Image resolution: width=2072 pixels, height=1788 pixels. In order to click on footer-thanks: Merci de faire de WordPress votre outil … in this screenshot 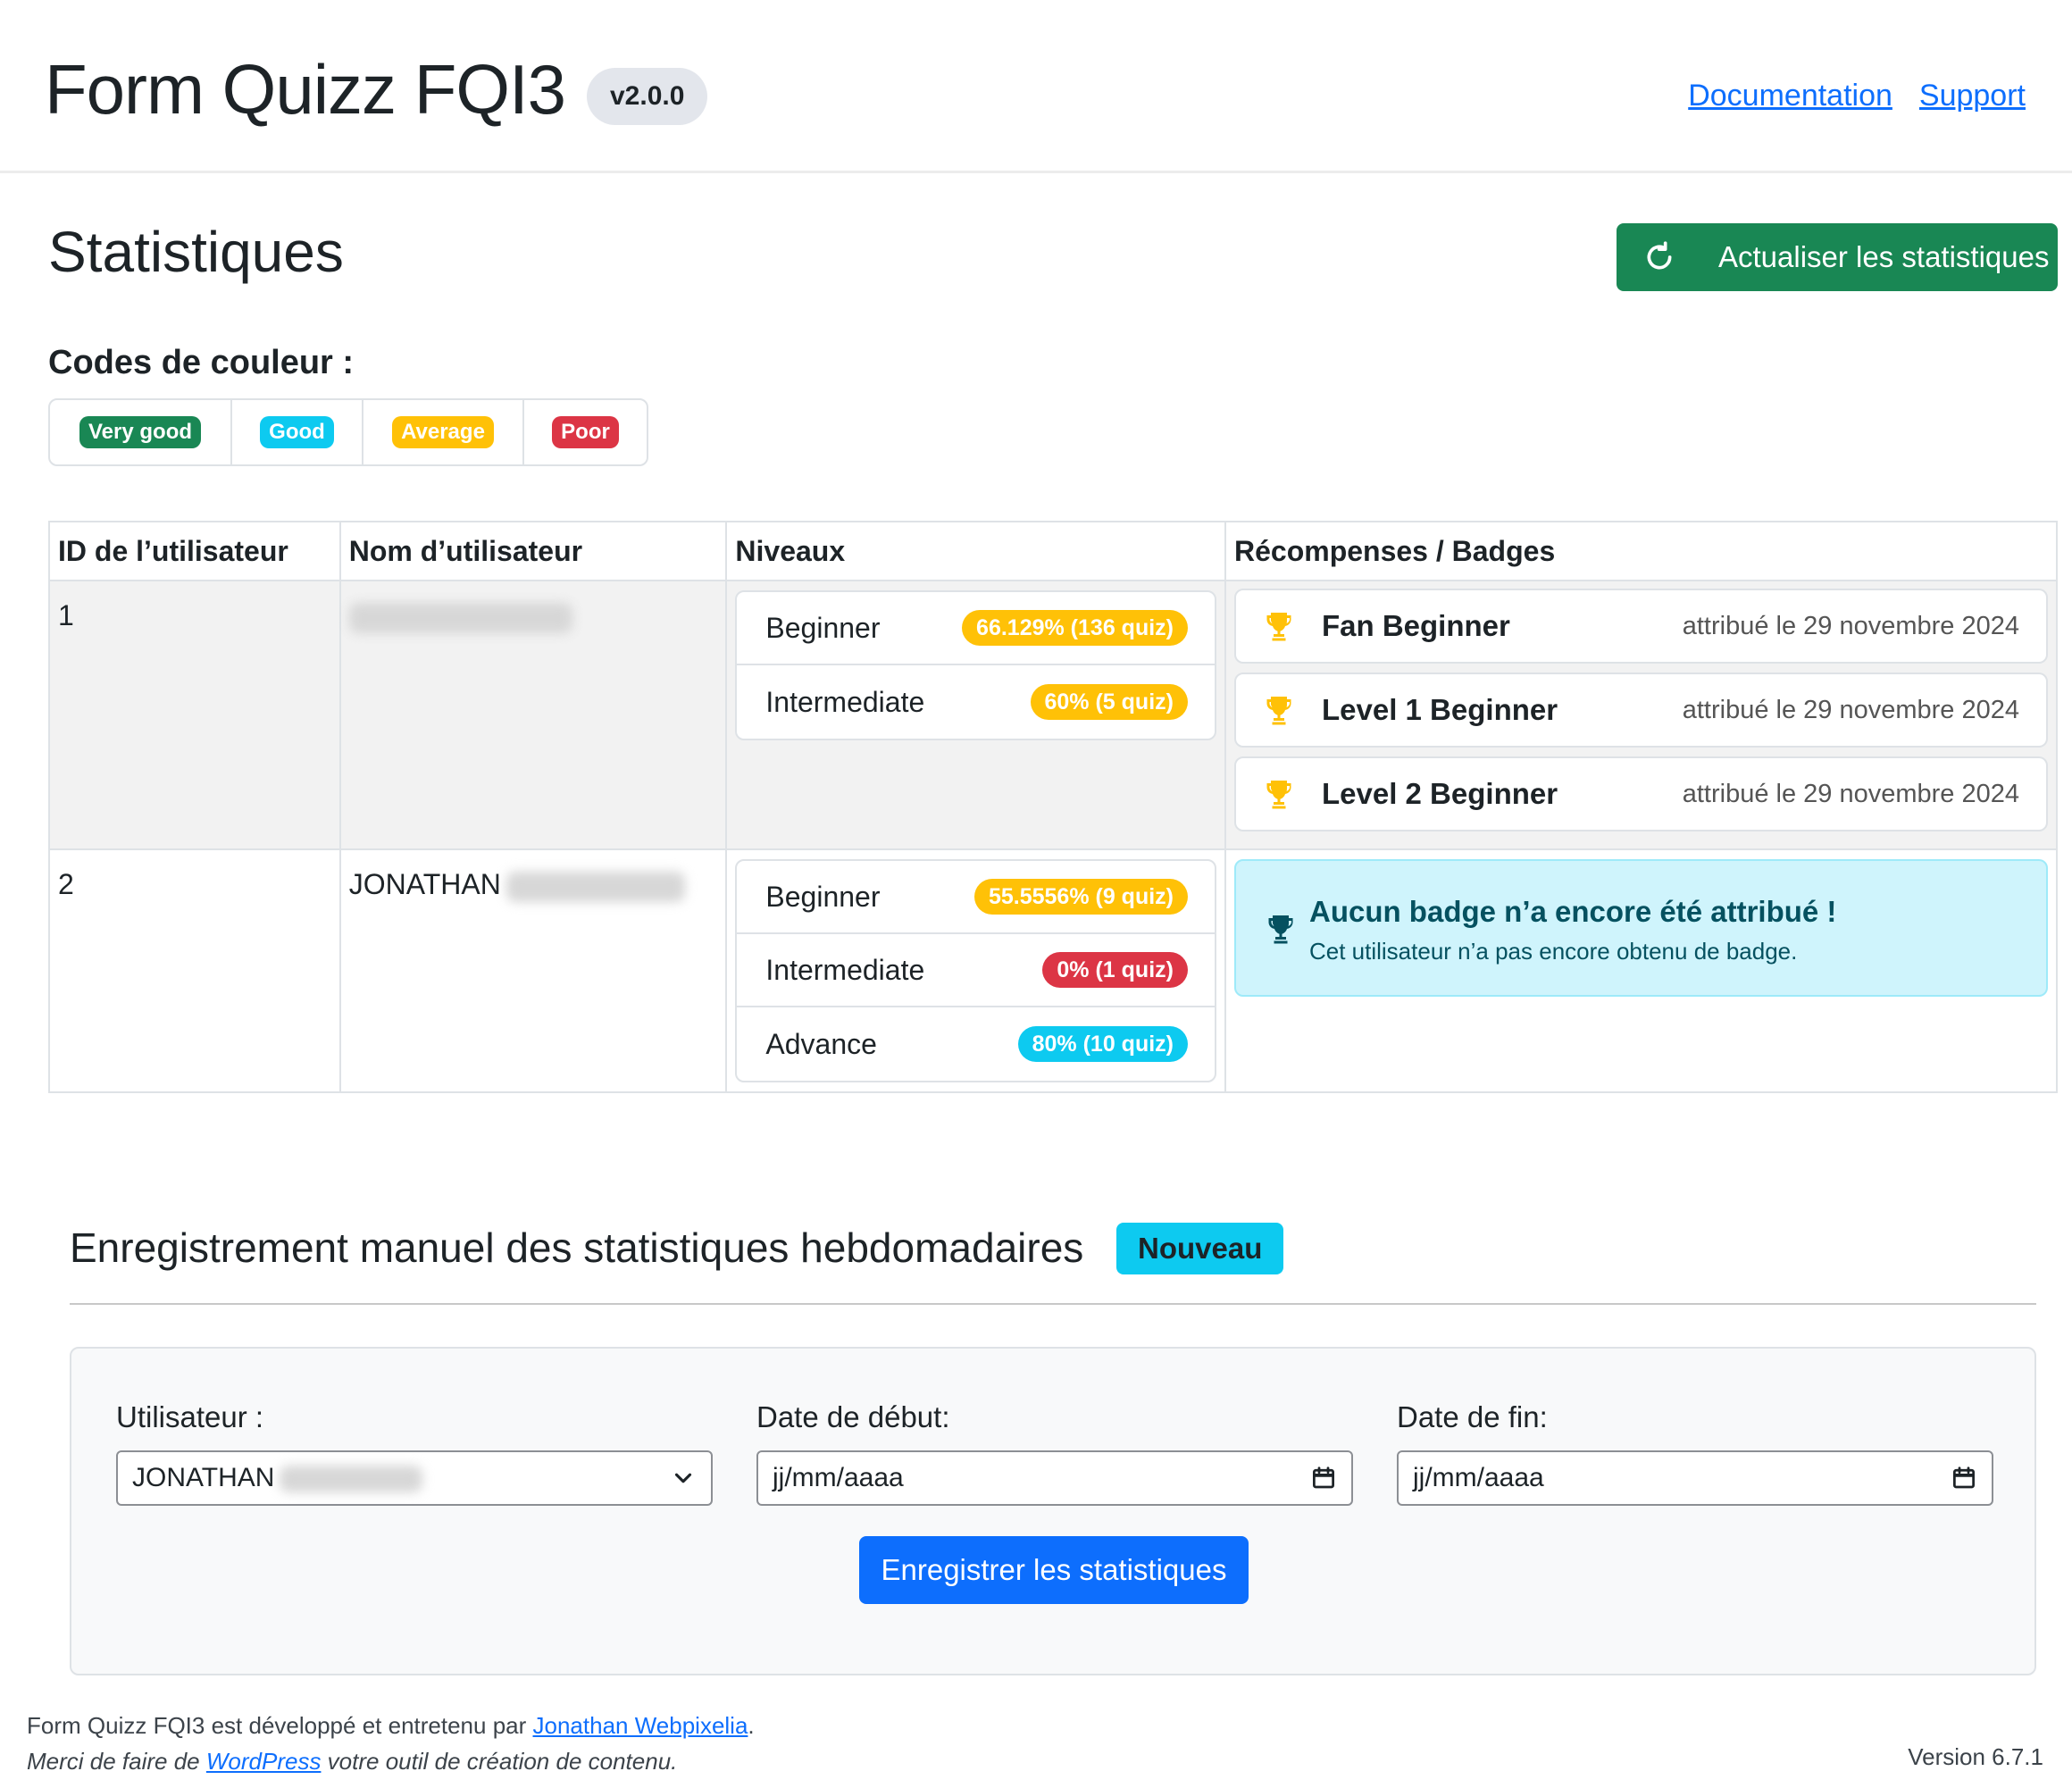, I will do `click(391, 1761)`.